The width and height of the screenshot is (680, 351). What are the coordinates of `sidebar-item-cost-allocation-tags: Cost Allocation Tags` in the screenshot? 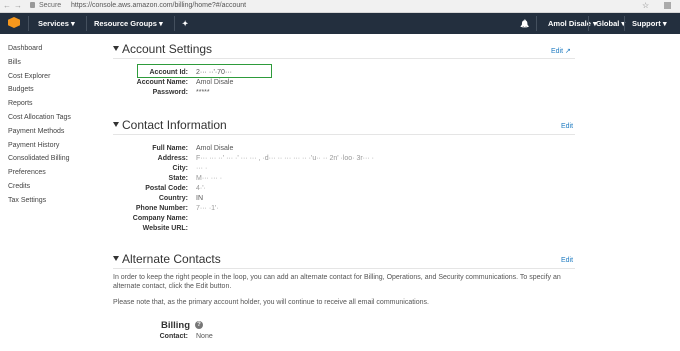 It's located at (39, 120).